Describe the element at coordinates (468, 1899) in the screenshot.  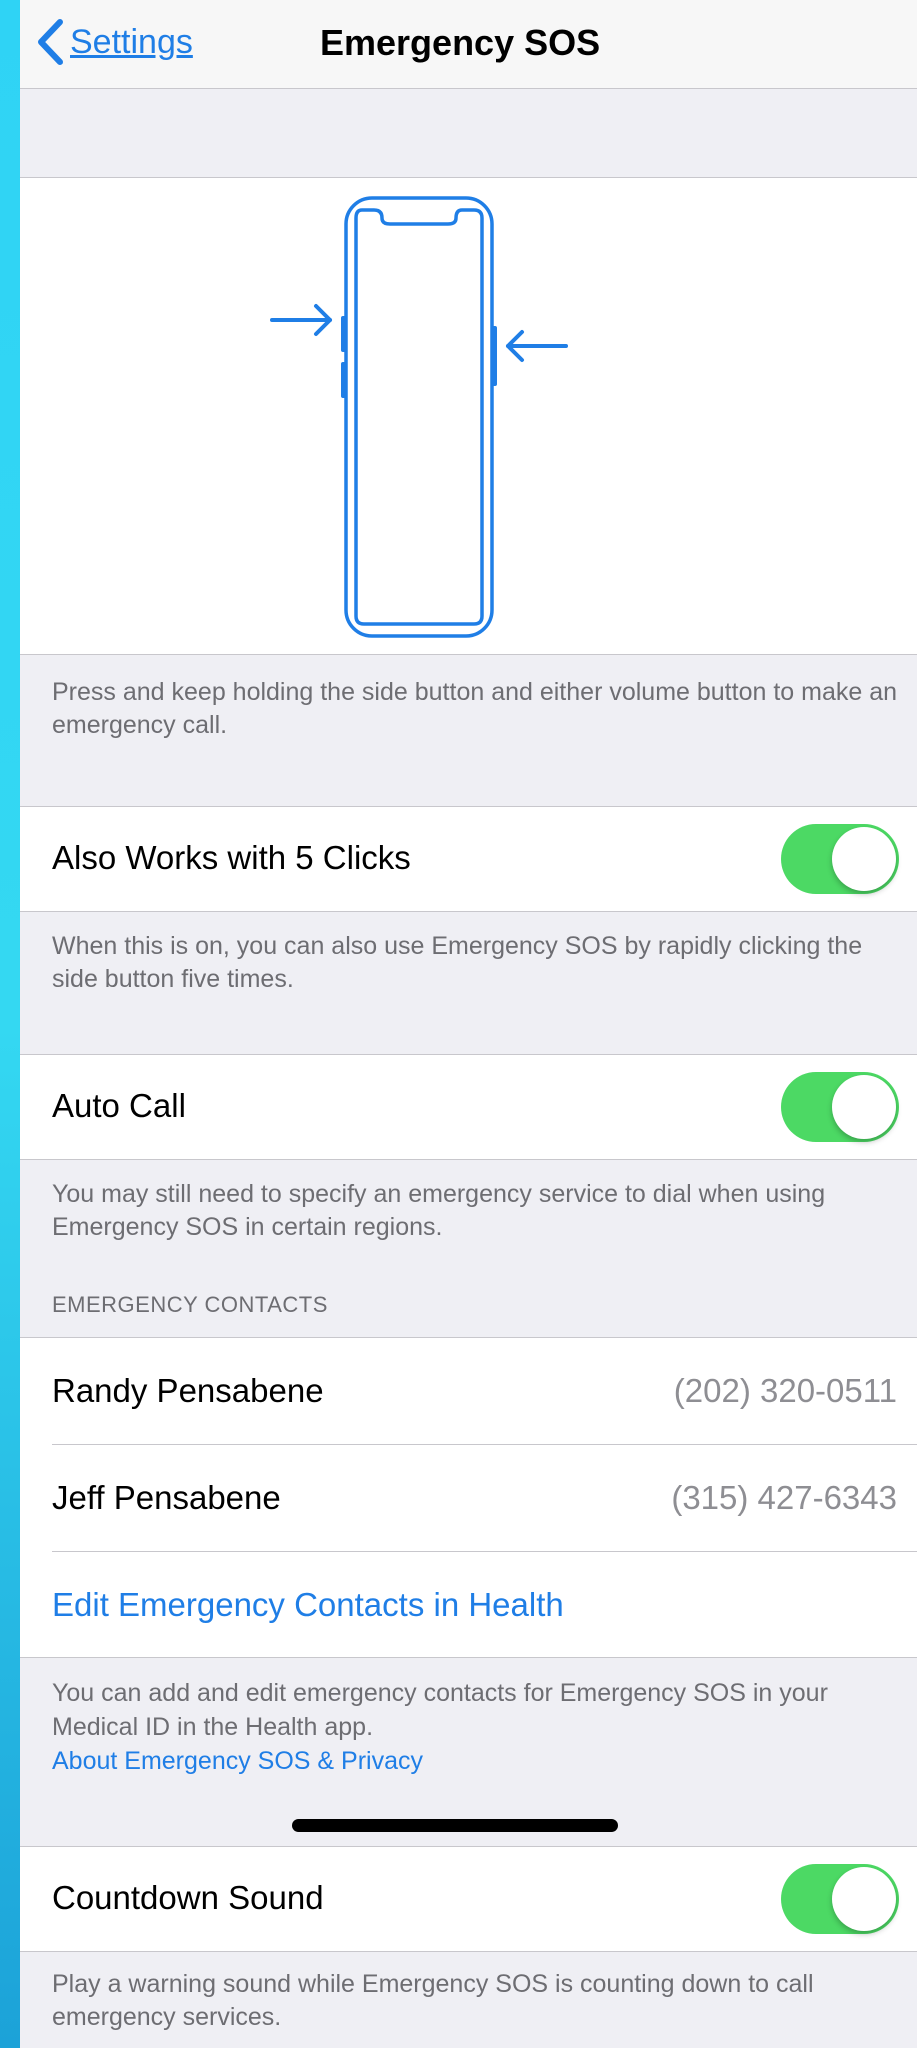
I see `countdown-sound-row: Countdown Sound` at that location.